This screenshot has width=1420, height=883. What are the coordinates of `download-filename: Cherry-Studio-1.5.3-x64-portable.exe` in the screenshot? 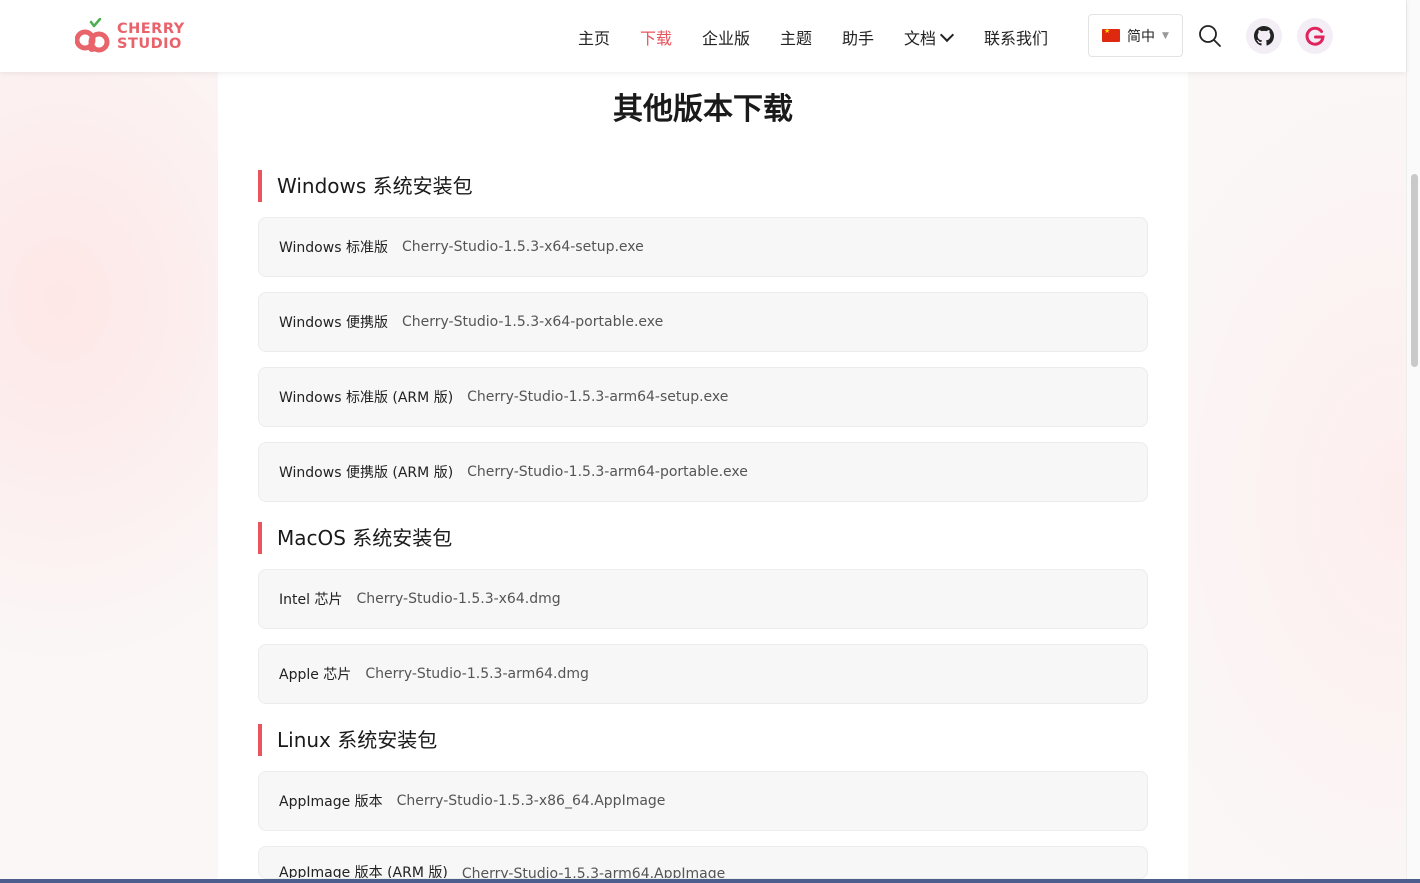 It's located at (532, 322).